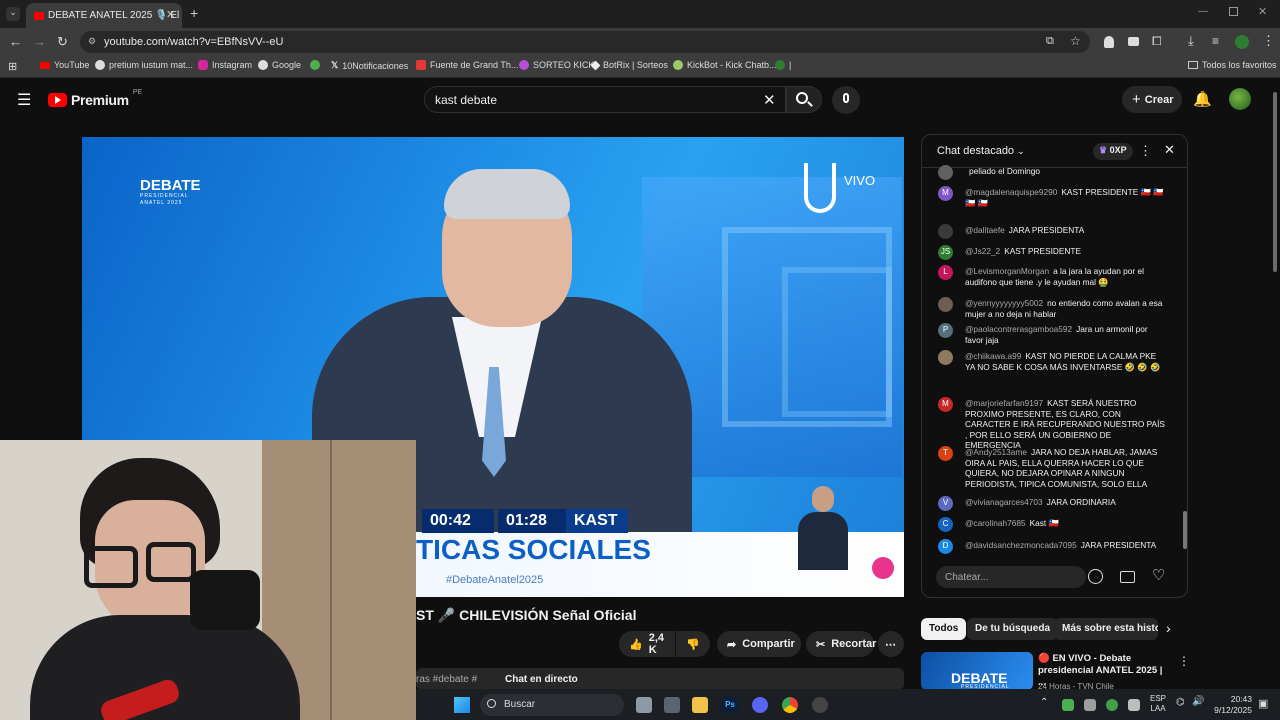 The image size is (1280, 720). I want to click on bookmark-item: Google, so click(279, 65).